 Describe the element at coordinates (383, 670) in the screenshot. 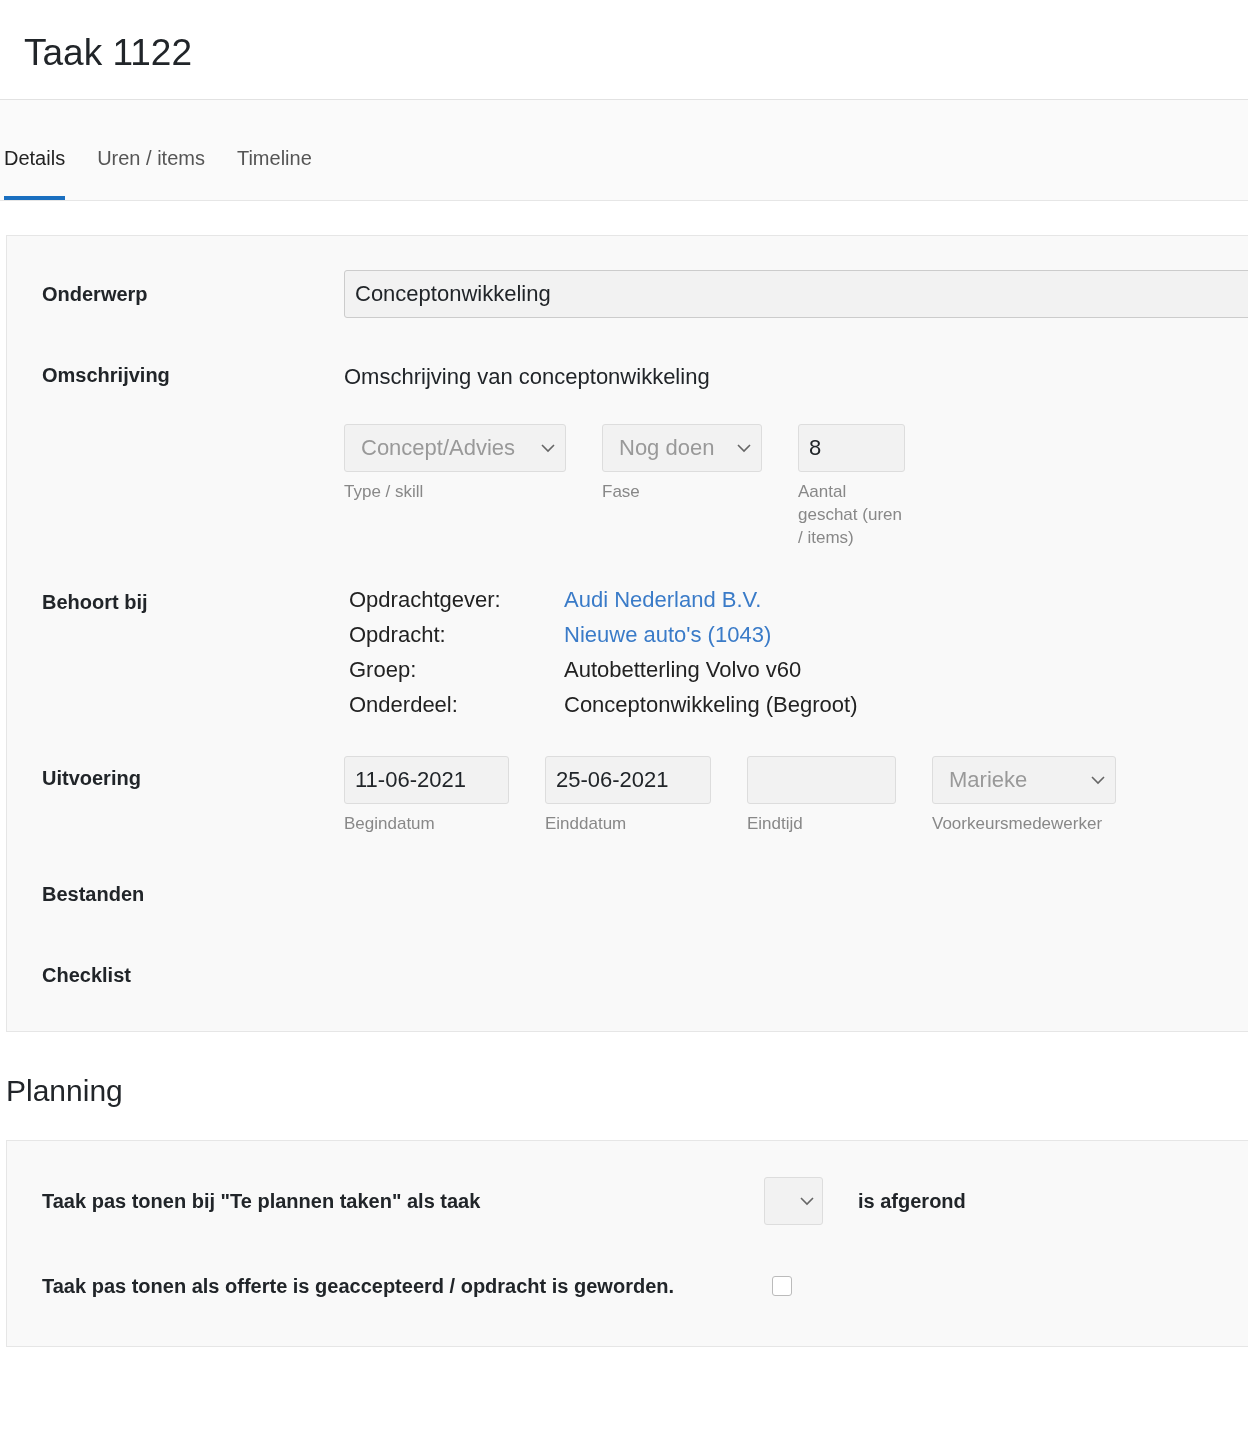

I see `info-label: Groep:` at that location.